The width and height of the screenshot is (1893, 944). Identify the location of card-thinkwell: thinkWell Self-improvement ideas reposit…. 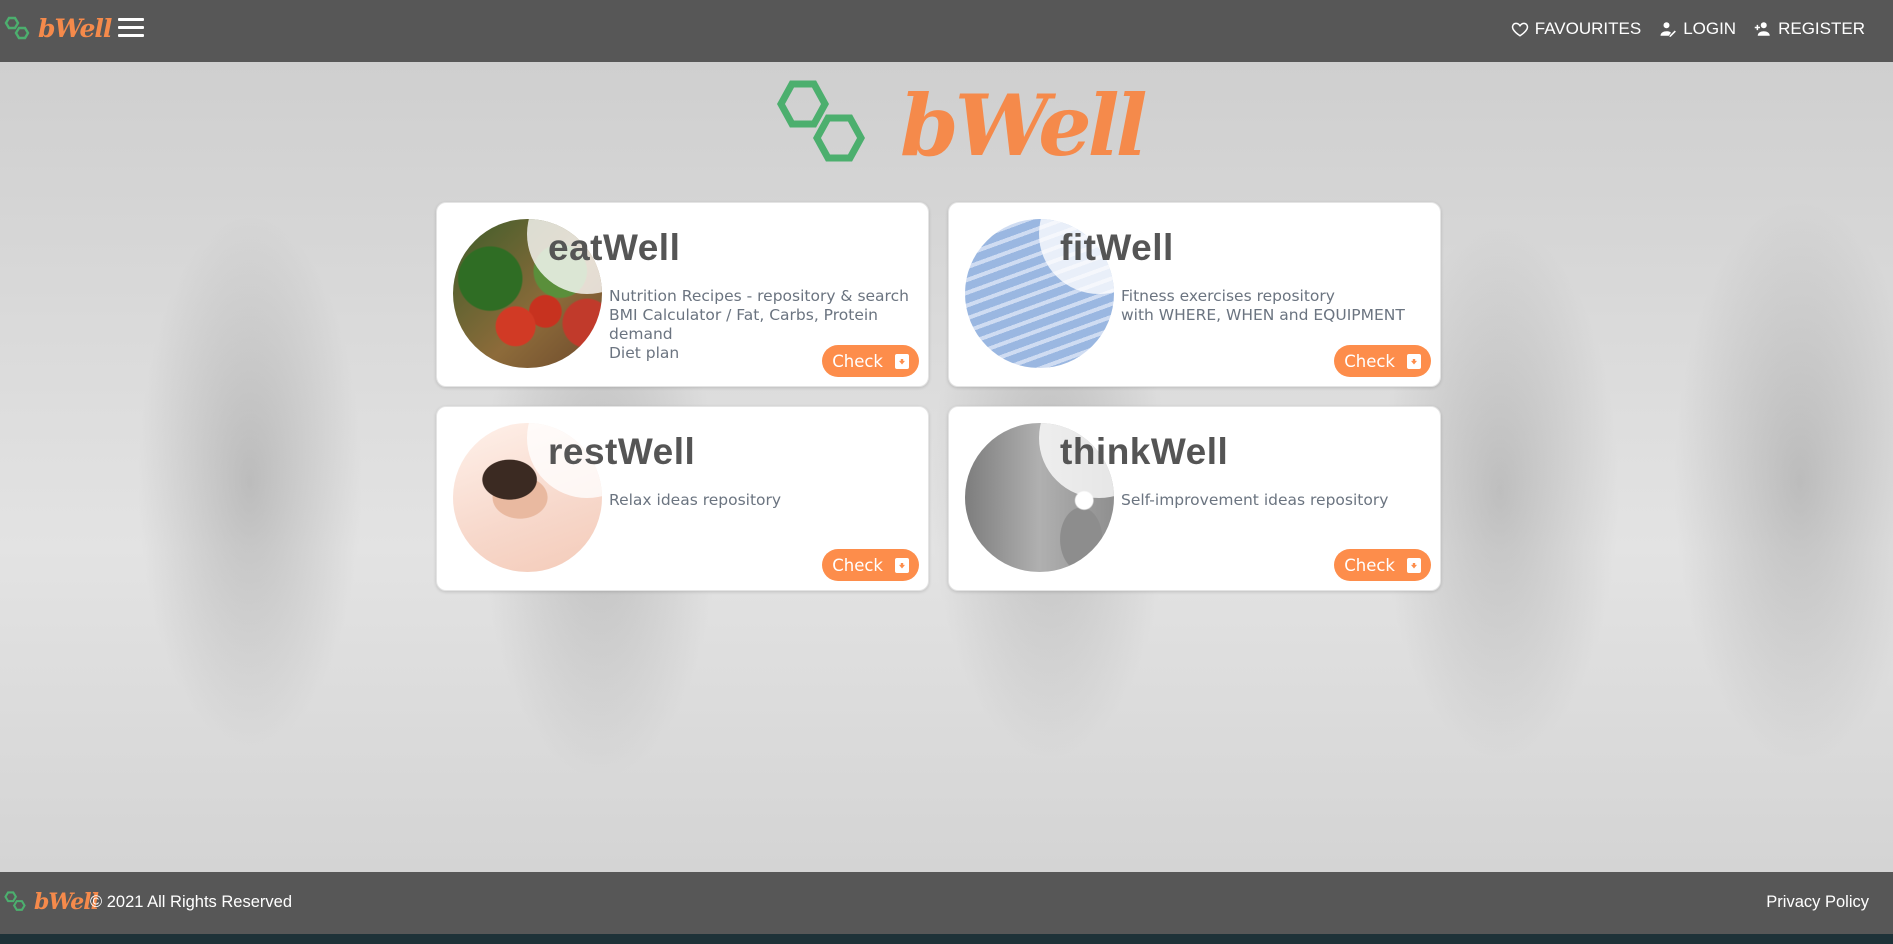
(1194, 498).